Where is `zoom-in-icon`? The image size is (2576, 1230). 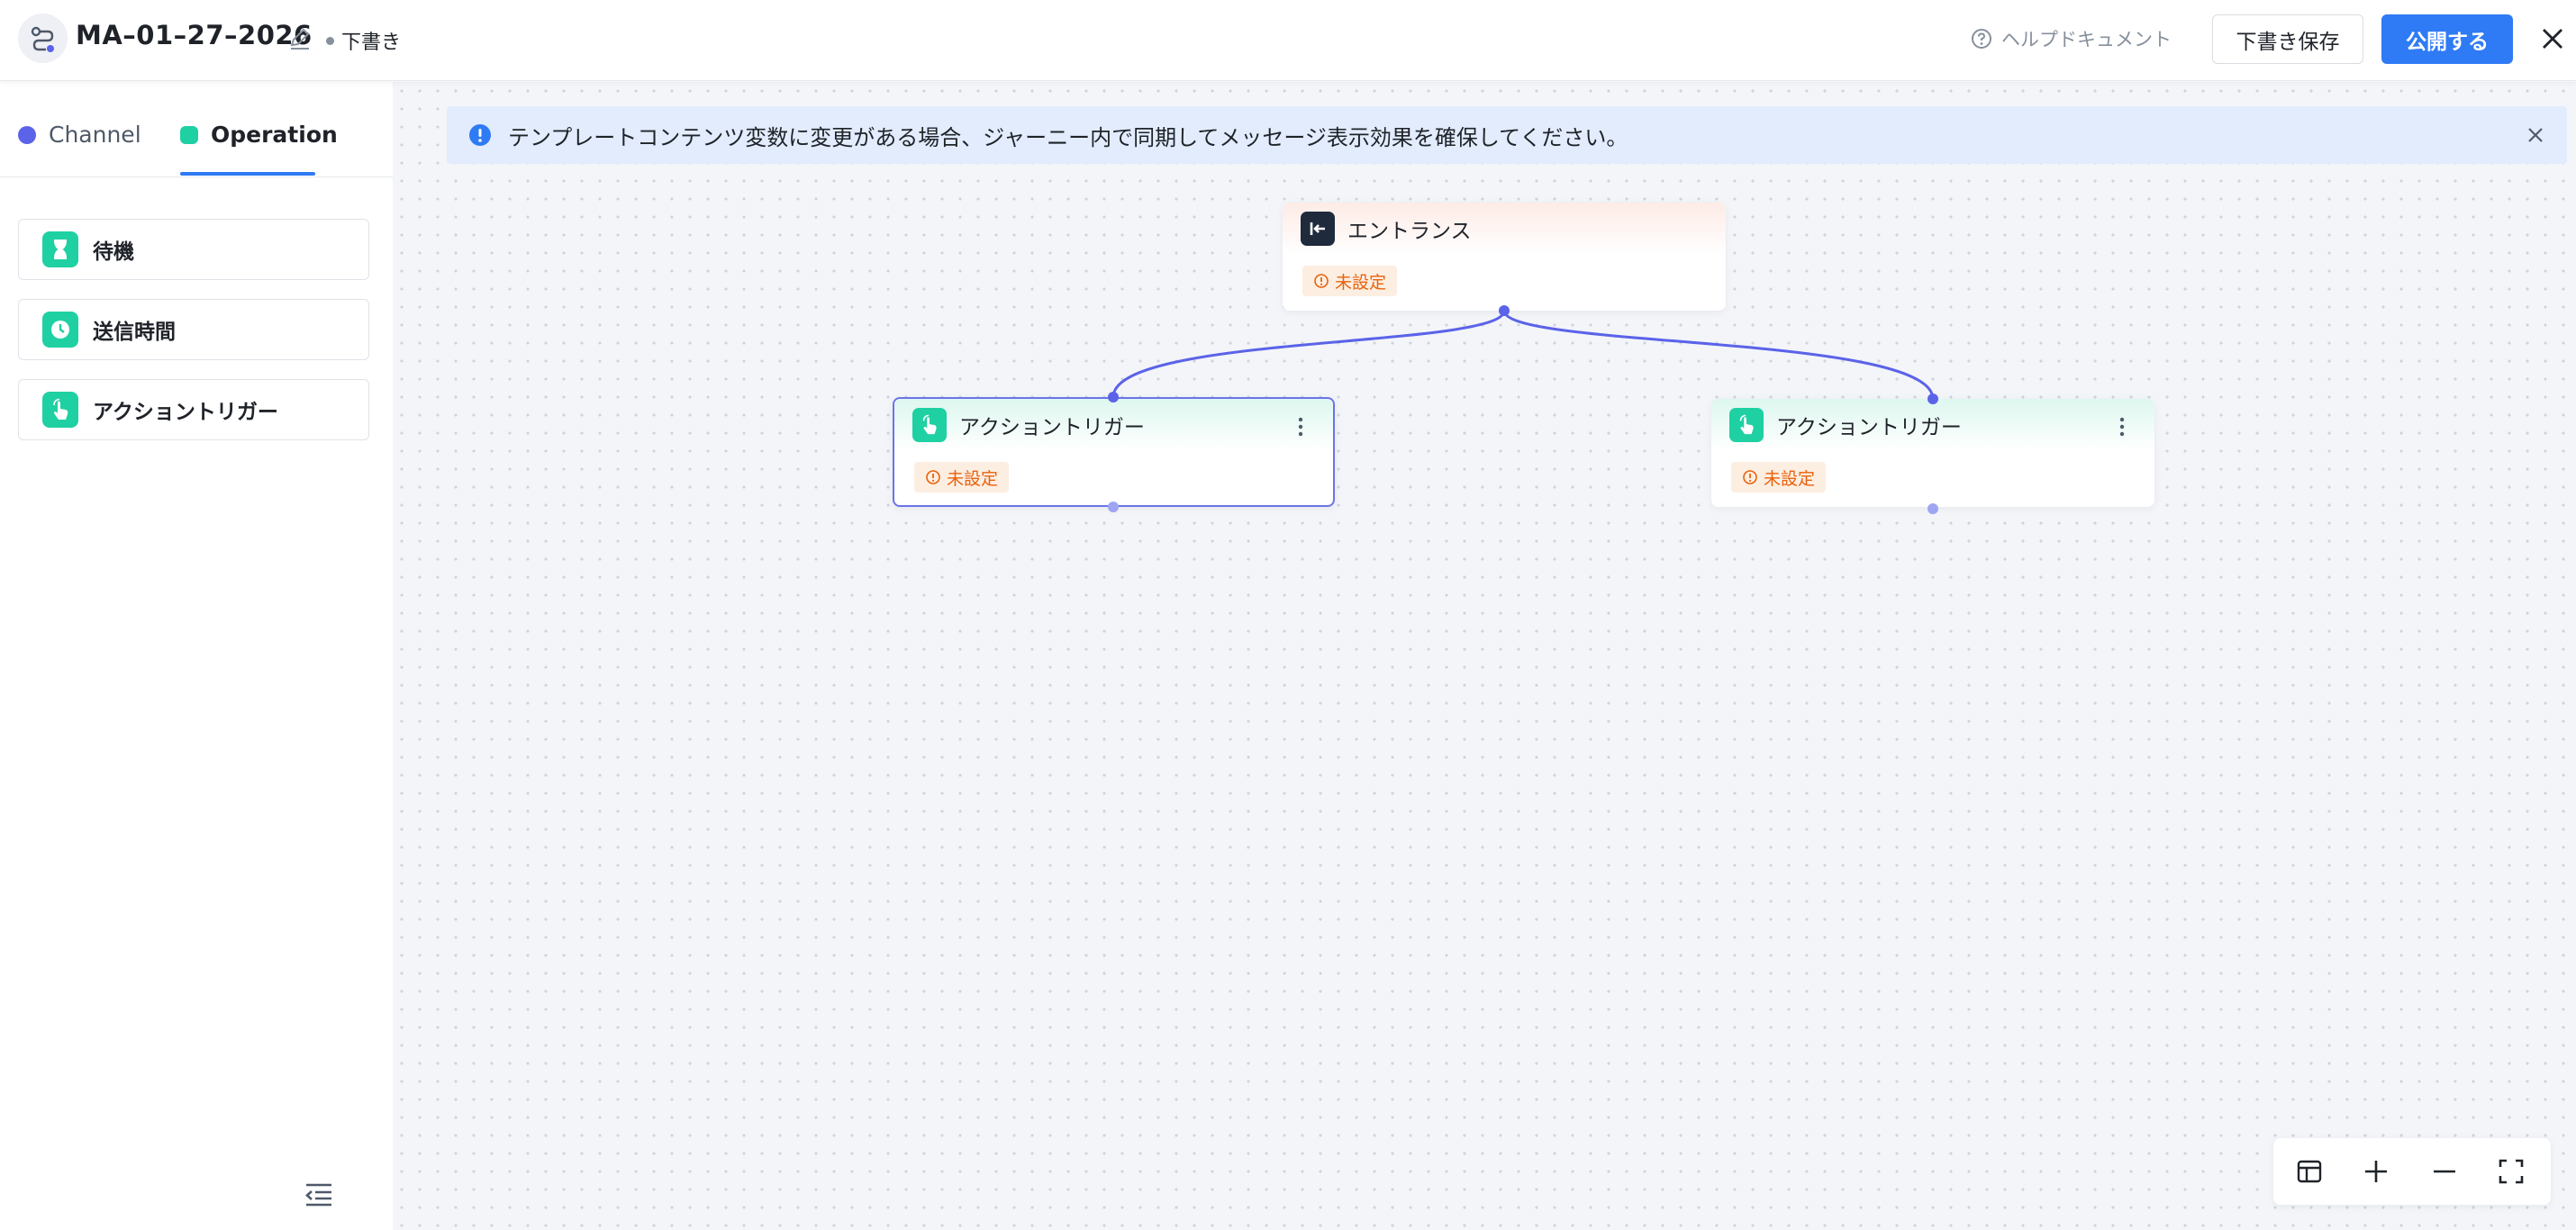 zoom-in-icon is located at coordinates (2376, 1171).